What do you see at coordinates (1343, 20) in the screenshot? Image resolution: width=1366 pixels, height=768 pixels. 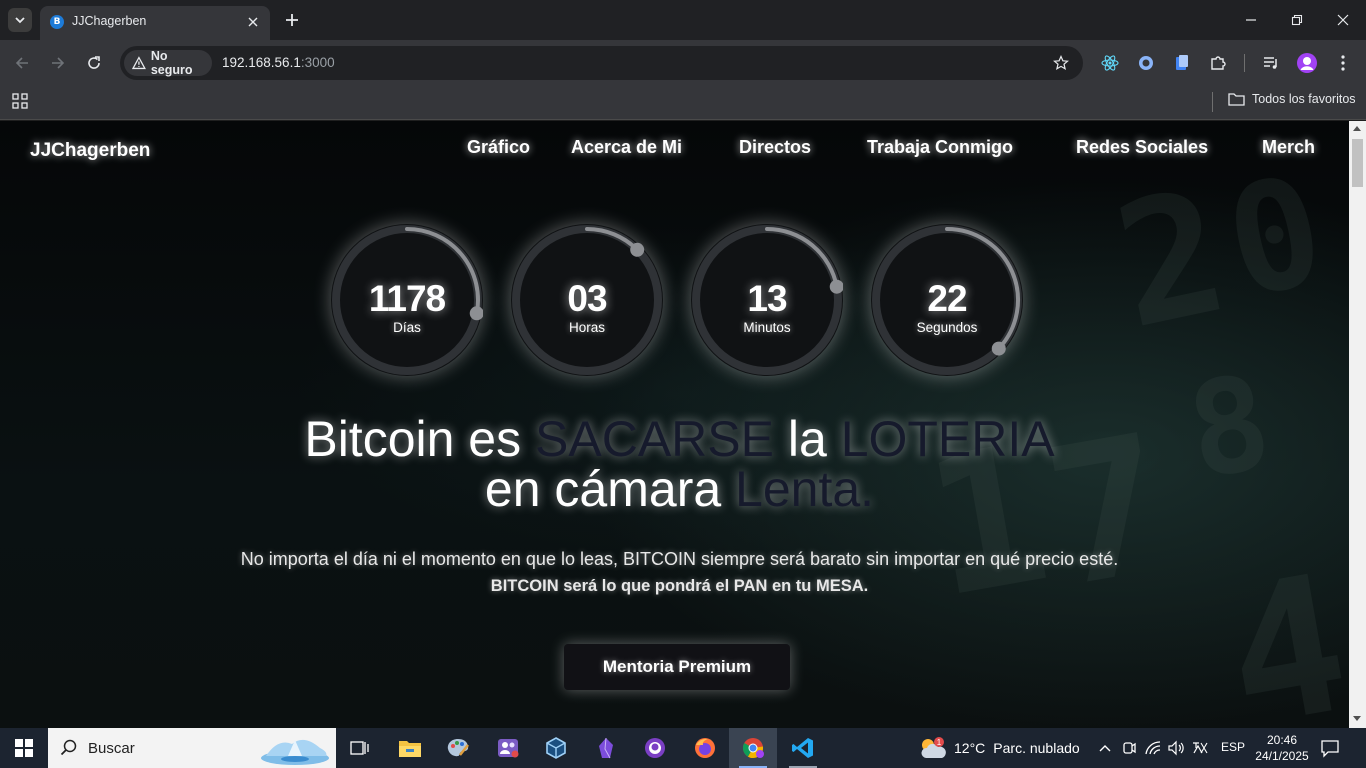 I see `close-window-button` at bounding box center [1343, 20].